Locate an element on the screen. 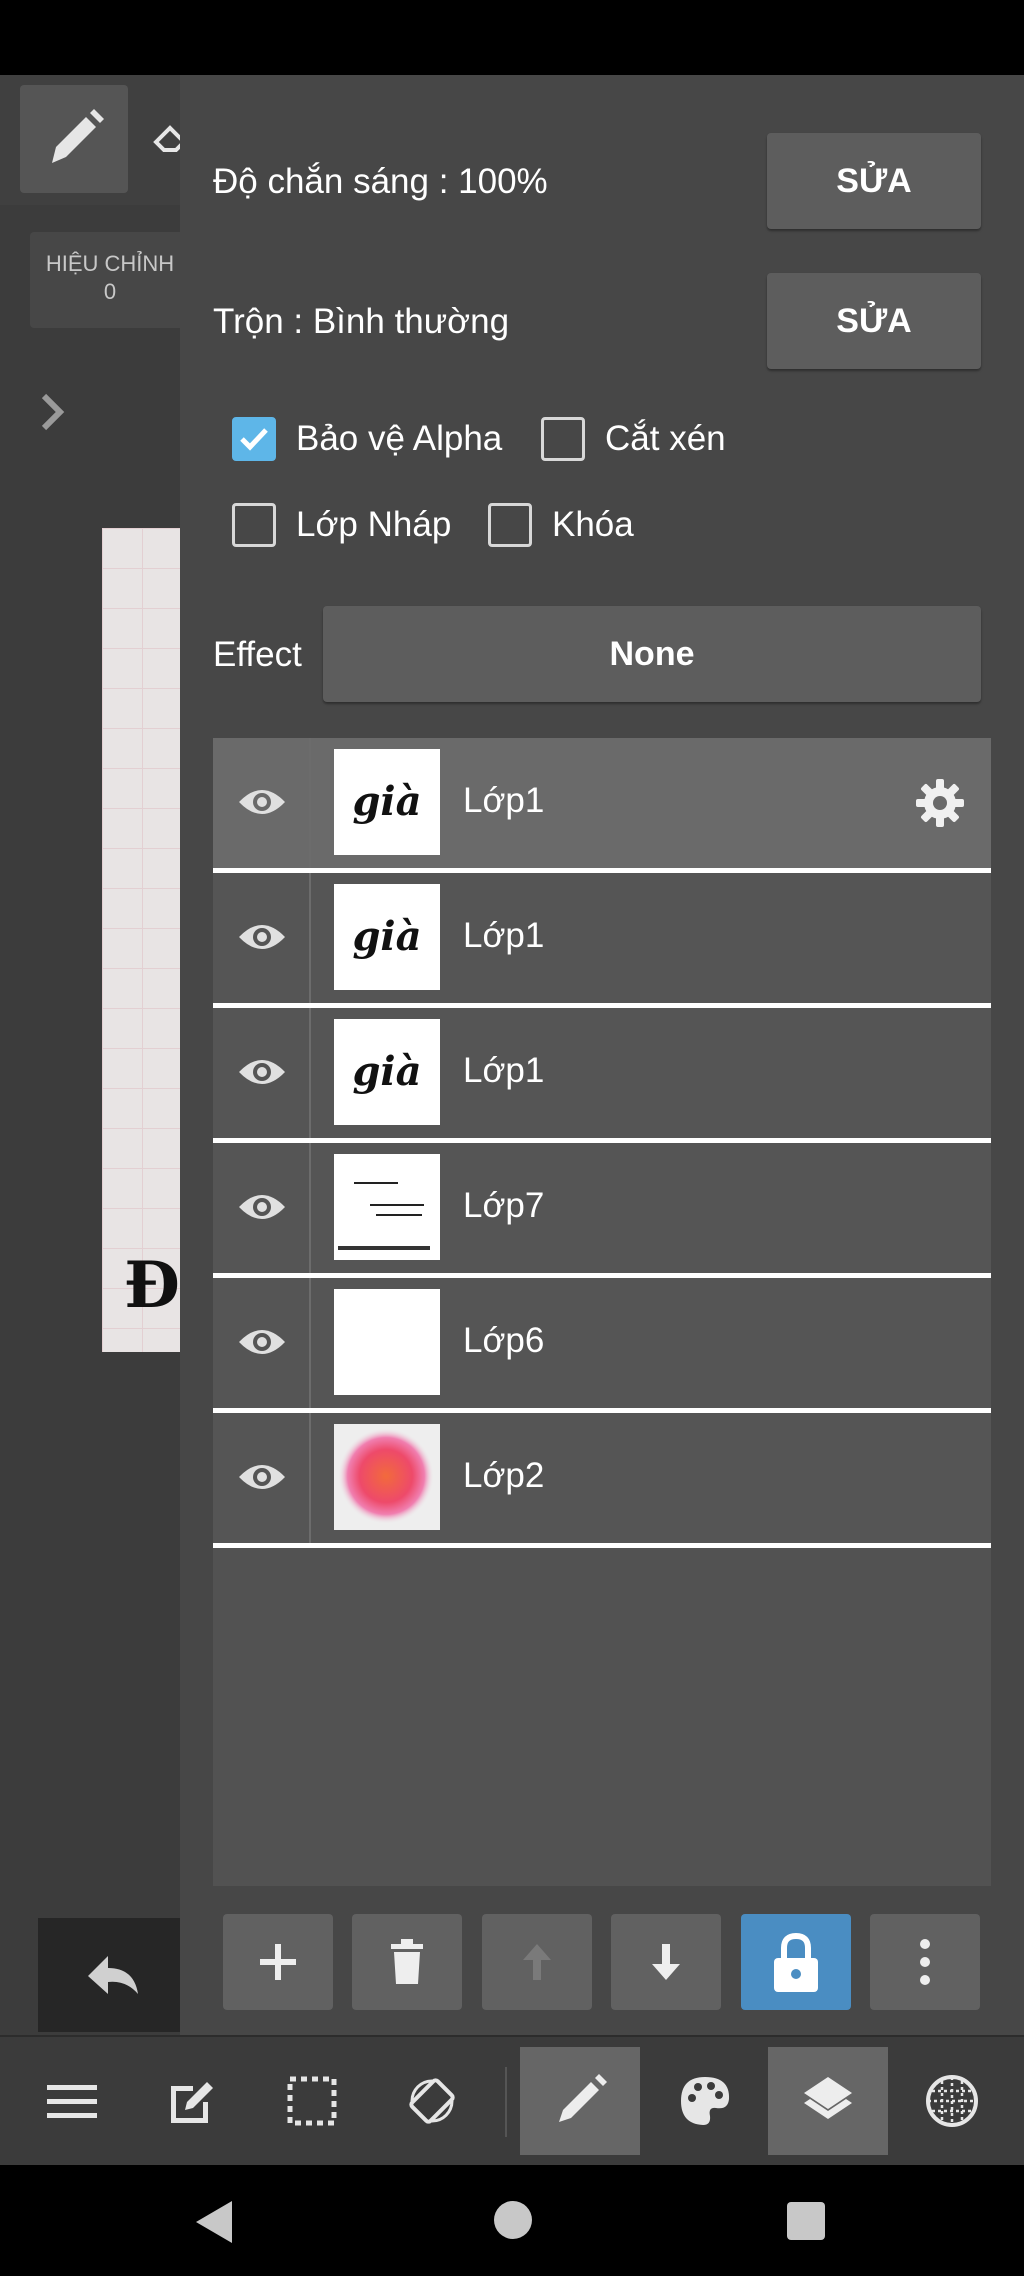 The height and width of the screenshot is (2276, 1024). check-icon is located at coordinates (254, 439).